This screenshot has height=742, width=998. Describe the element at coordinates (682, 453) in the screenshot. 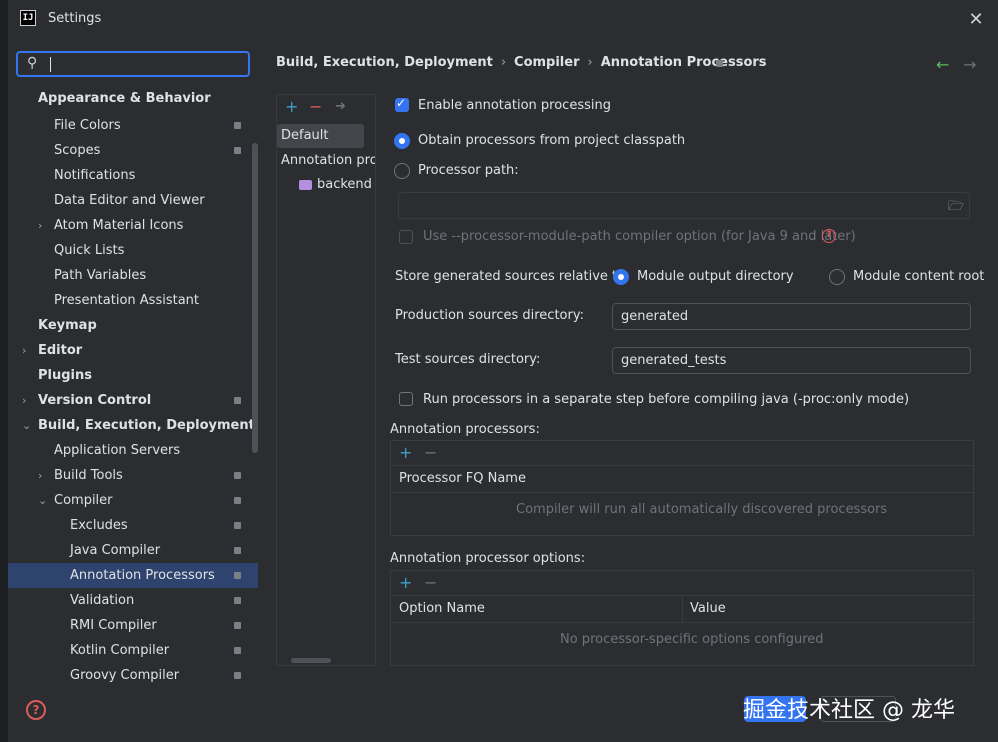

I see `table-toolbar: + −` at that location.